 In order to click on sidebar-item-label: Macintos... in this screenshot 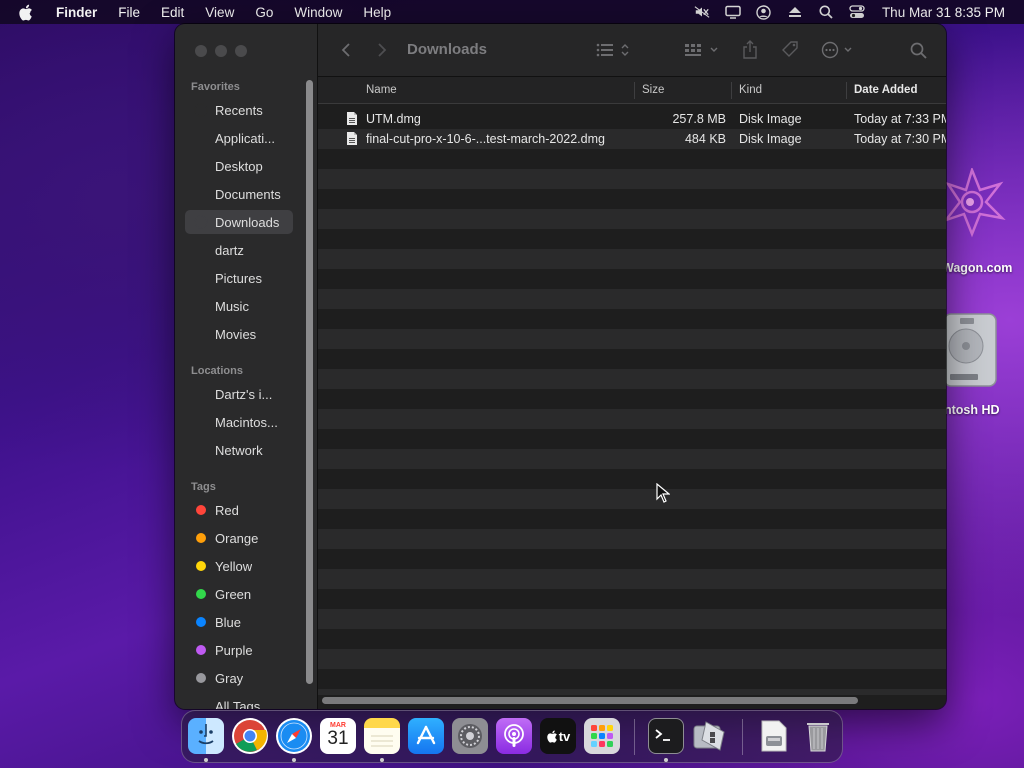, I will do `click(246, 422)`.